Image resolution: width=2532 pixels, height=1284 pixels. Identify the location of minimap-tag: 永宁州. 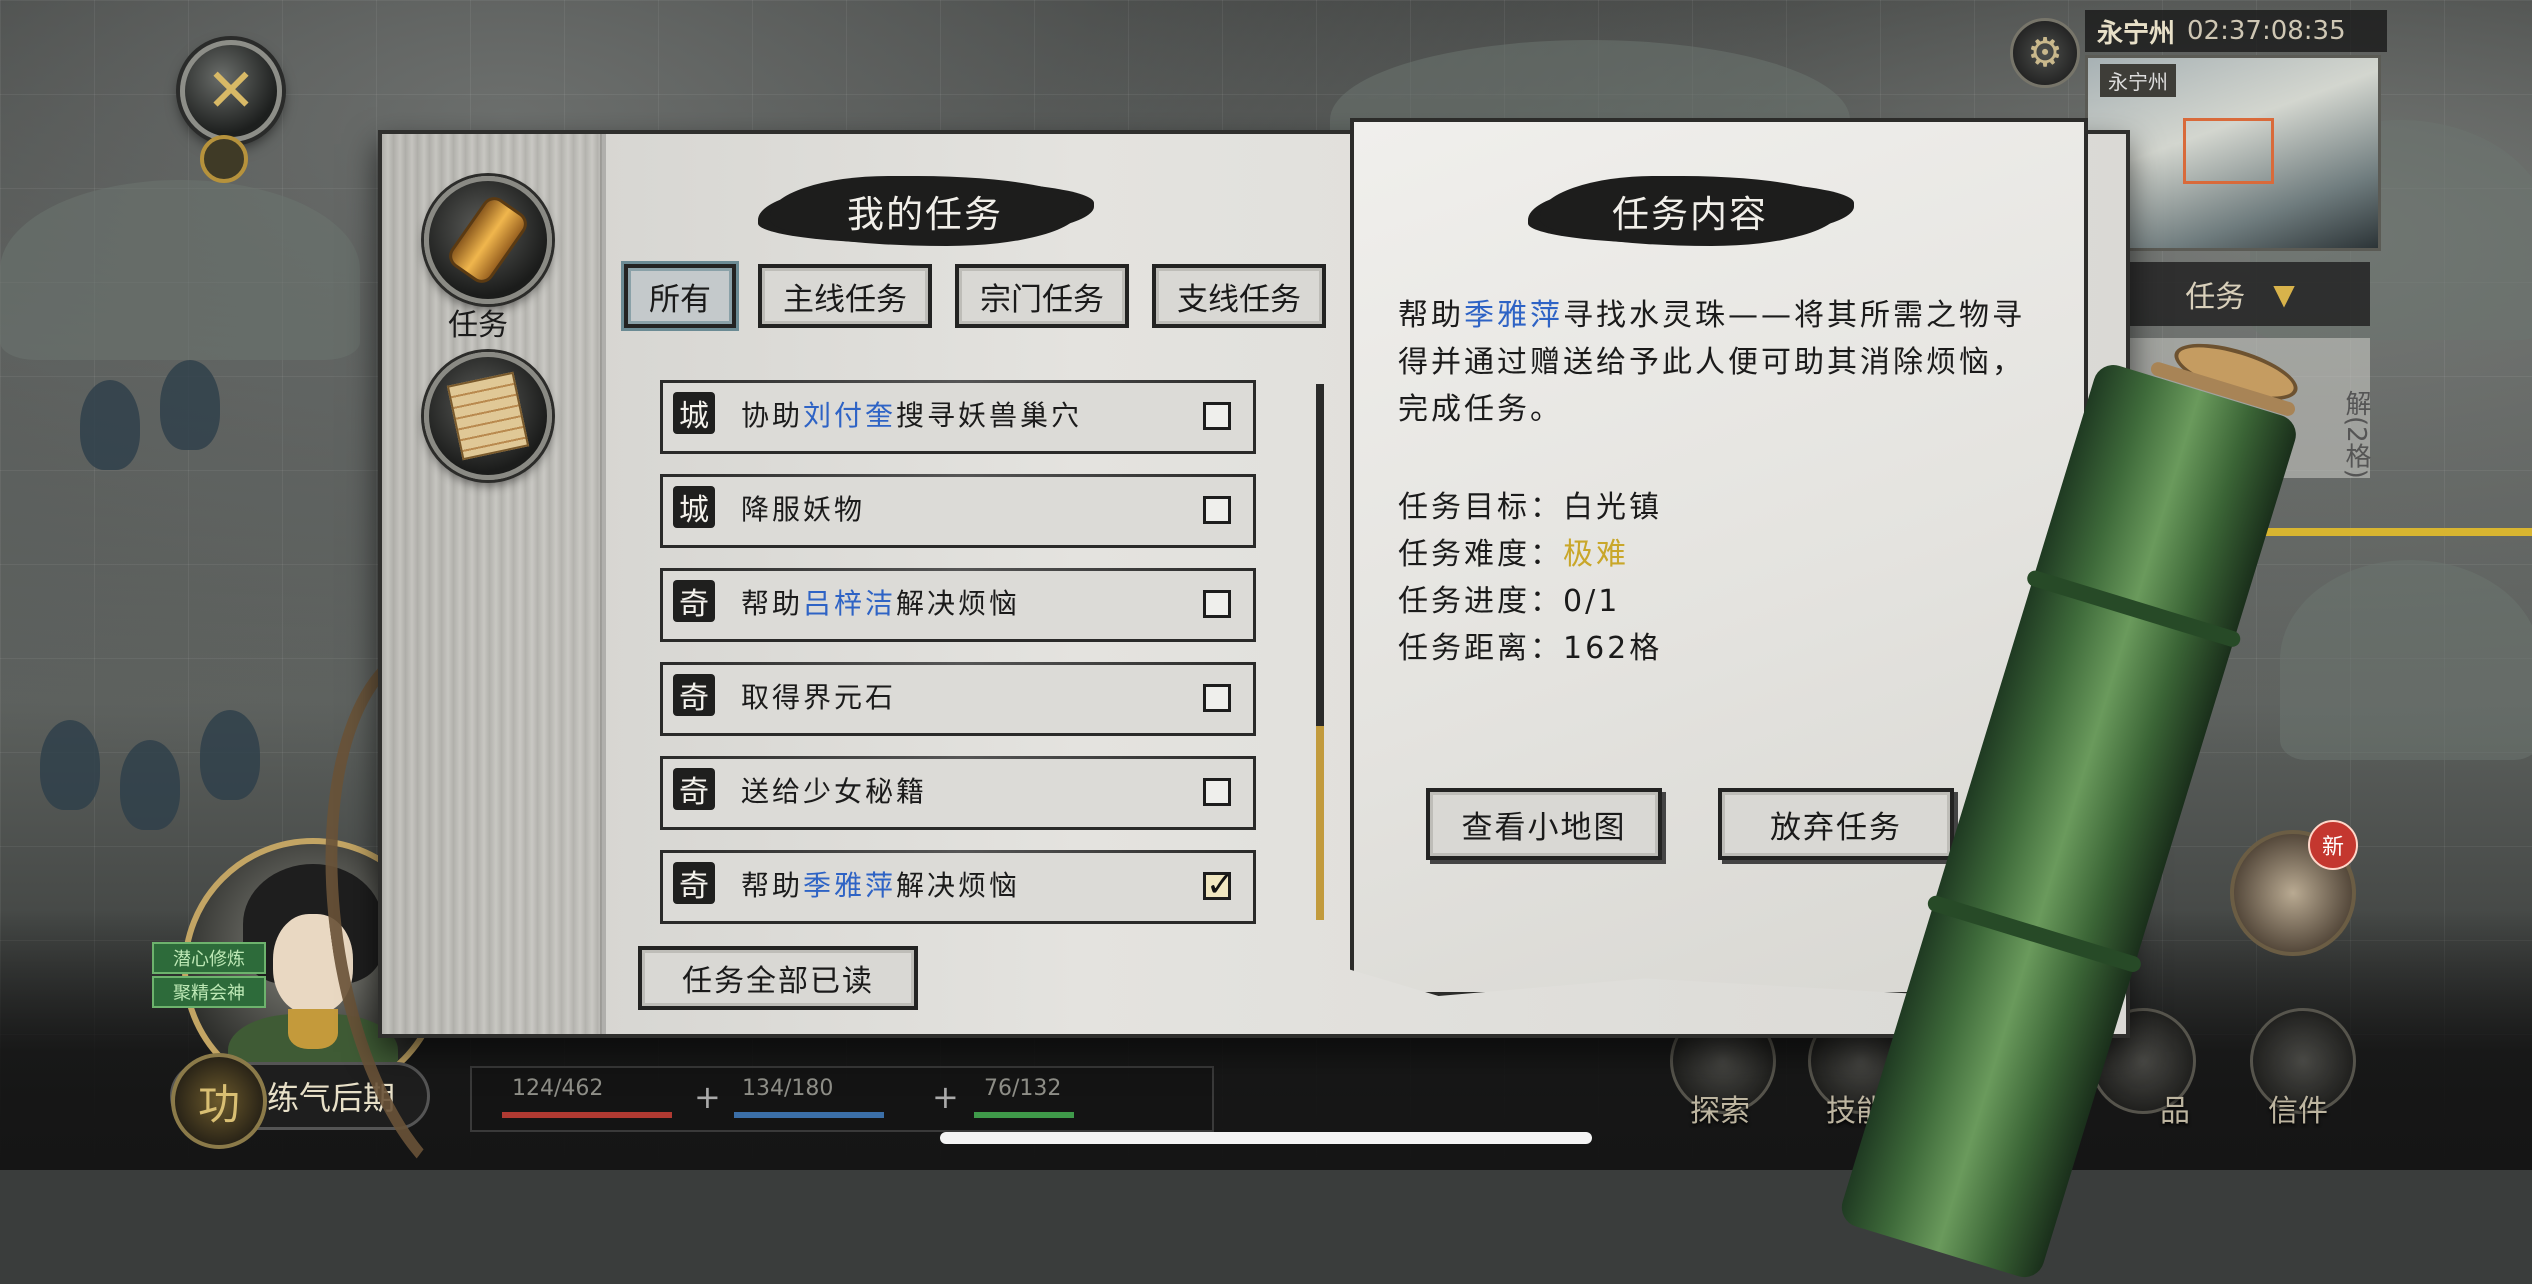
(2138, 80).